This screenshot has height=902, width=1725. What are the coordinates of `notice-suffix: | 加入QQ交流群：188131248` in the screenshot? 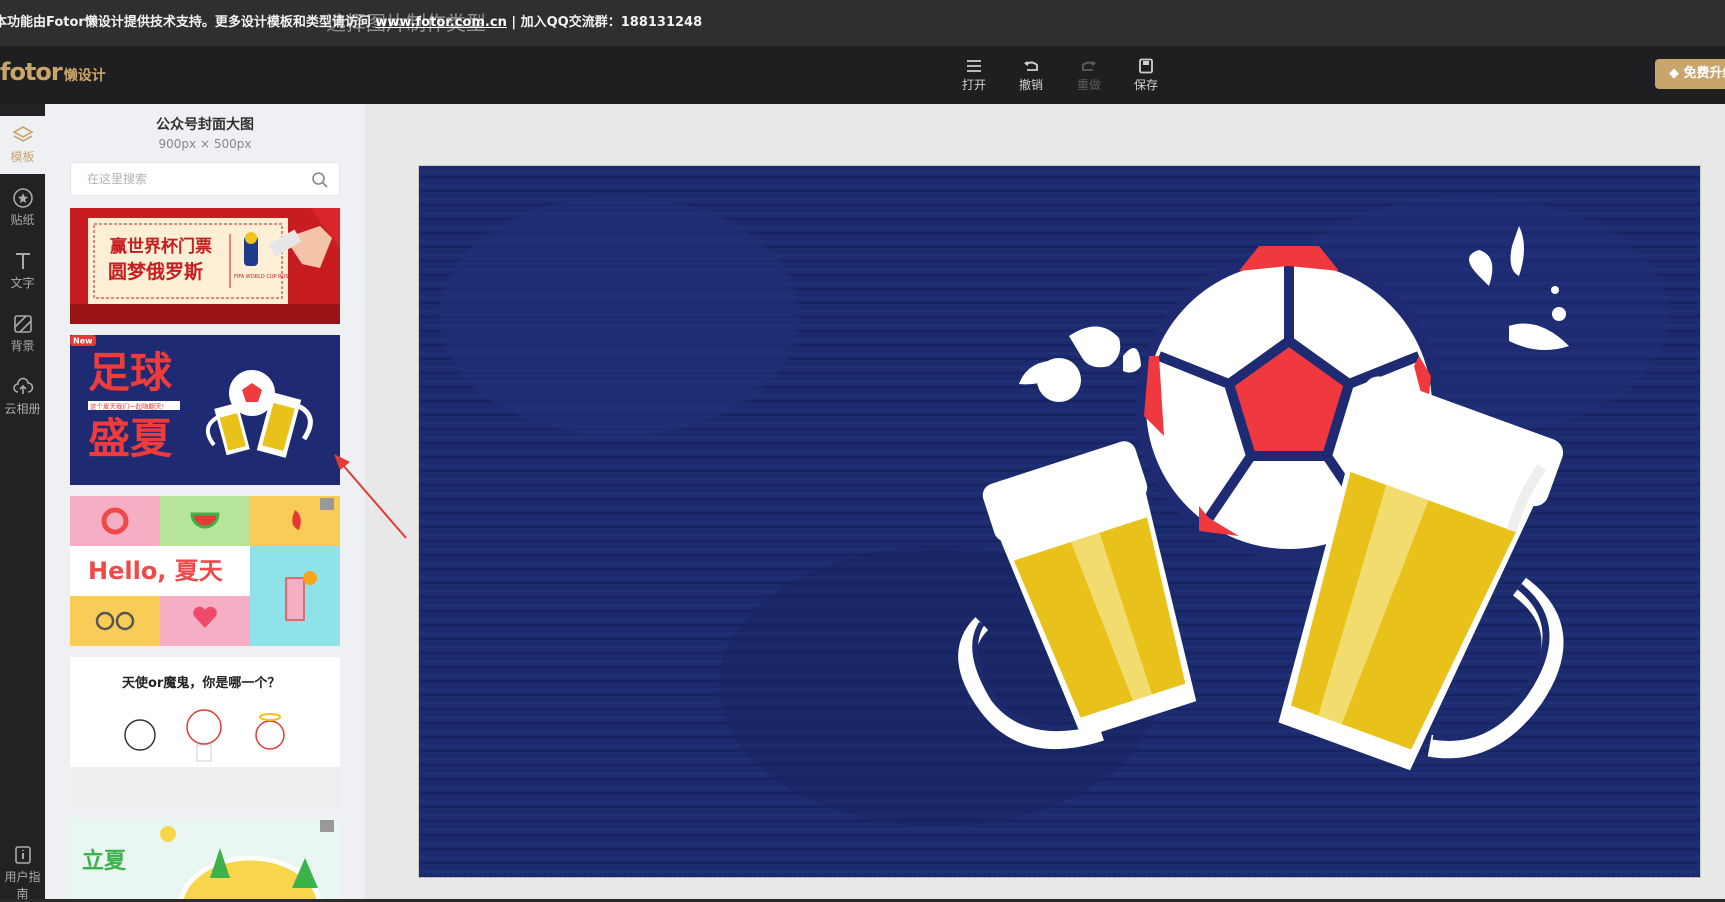 It's located at (604, 22).